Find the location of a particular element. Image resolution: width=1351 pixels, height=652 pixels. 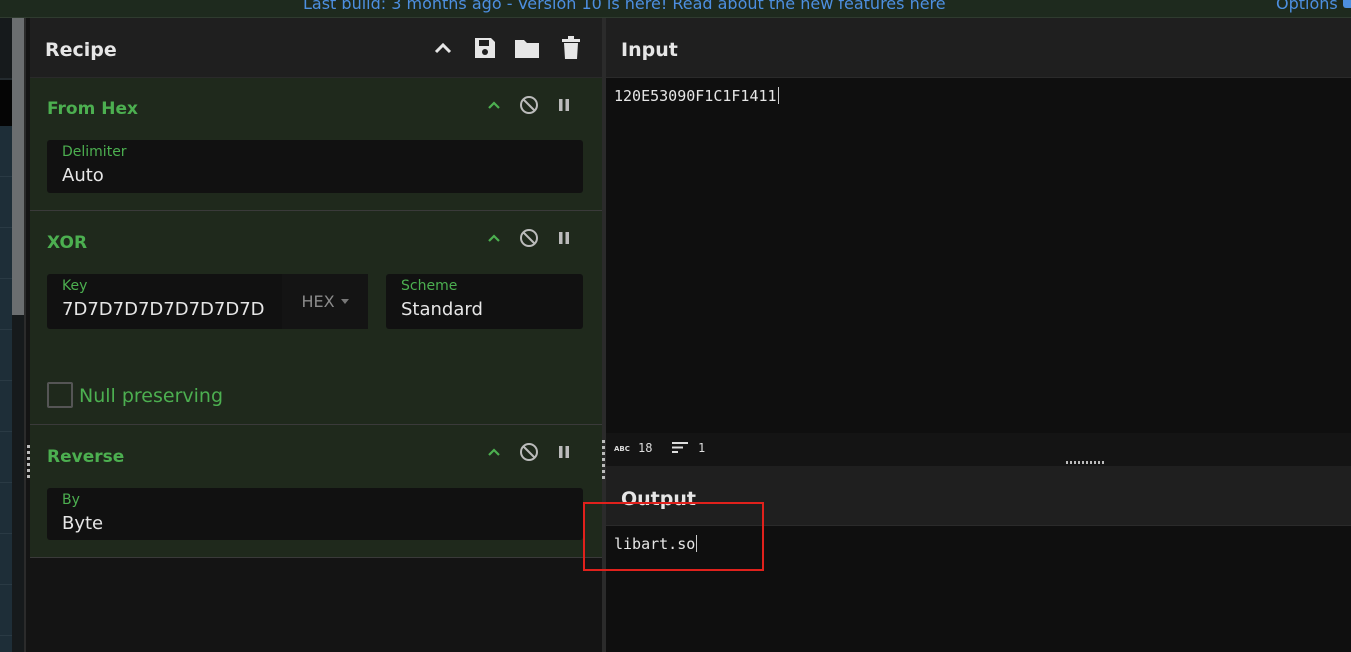

length-icon: ABC is located at coordinates (623, 448).